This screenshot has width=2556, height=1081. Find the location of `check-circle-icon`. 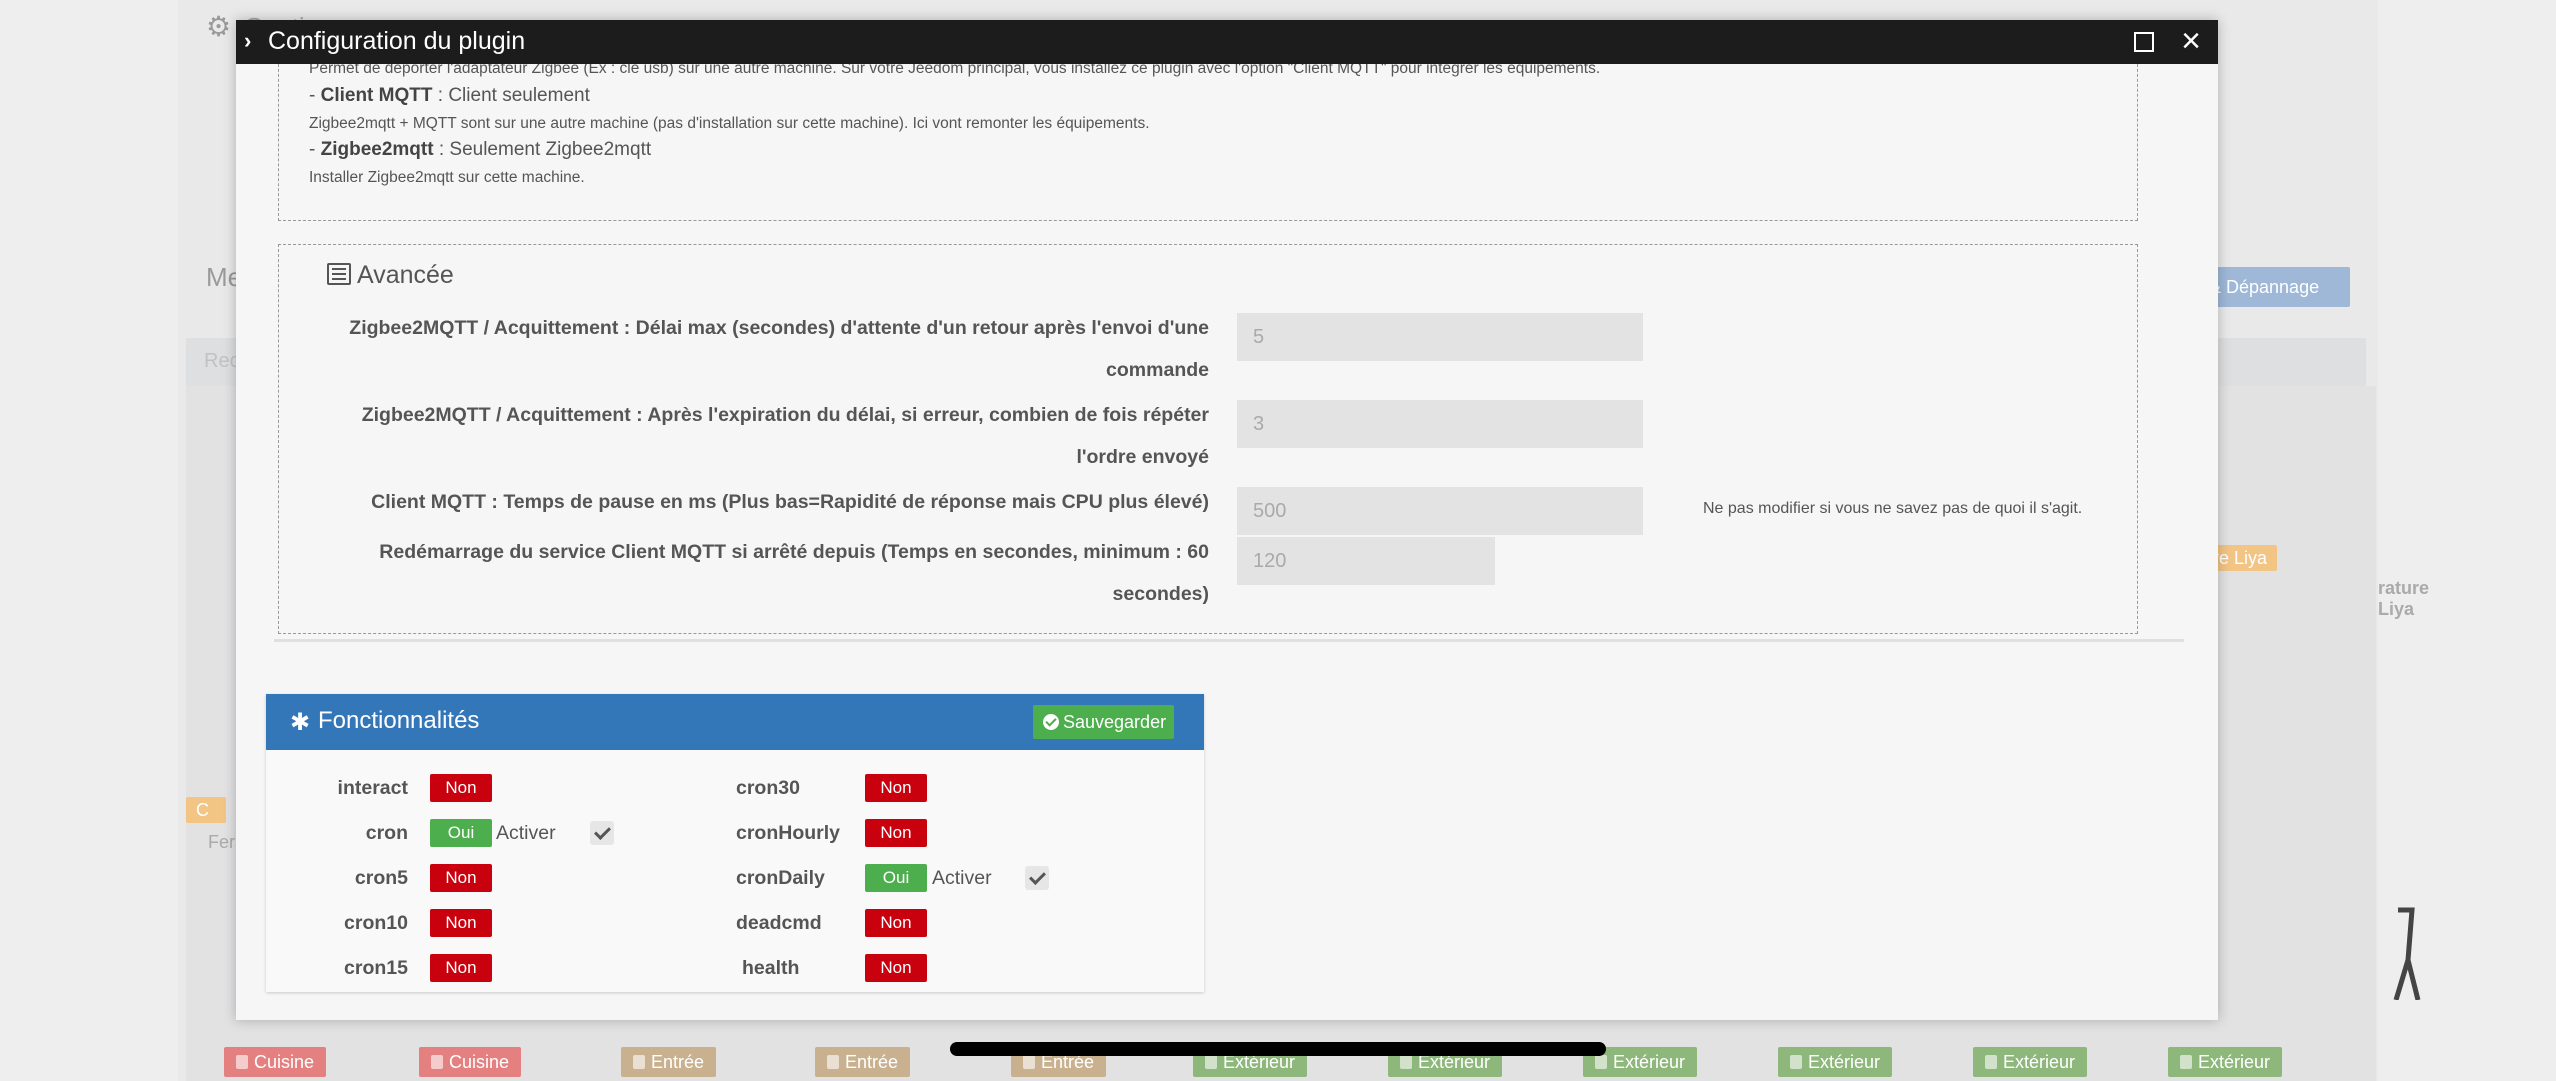

check-circle-icon is located at coordinates (1051, 722).